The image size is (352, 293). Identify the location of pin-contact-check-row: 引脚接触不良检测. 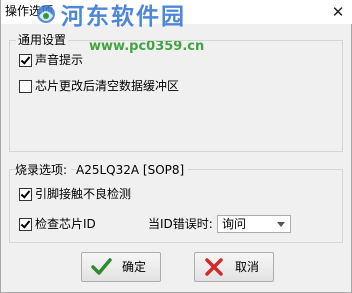
(75, 194).